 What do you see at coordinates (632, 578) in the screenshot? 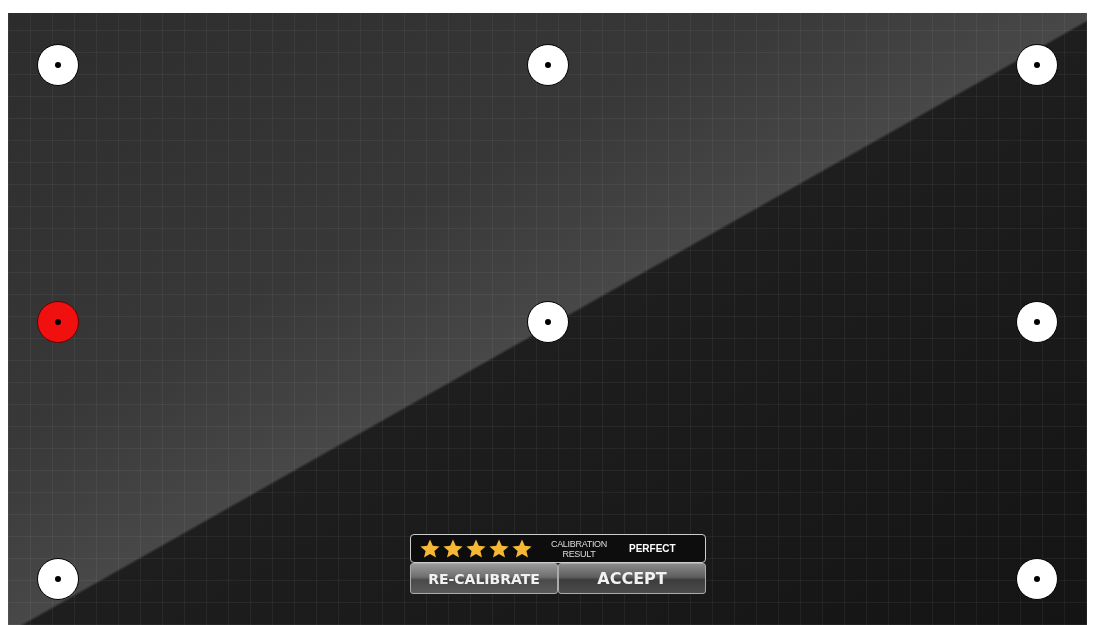
I see `accept-button: ACCEPT` at bounding box center [632, 578].